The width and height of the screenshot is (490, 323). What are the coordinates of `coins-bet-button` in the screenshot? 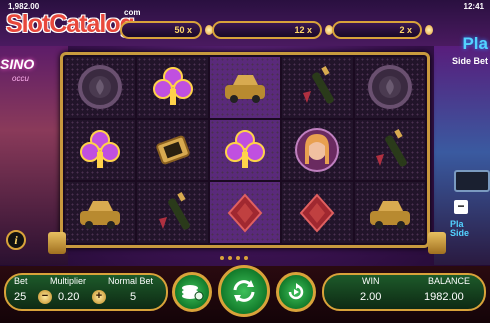 It's located at (192, 292).